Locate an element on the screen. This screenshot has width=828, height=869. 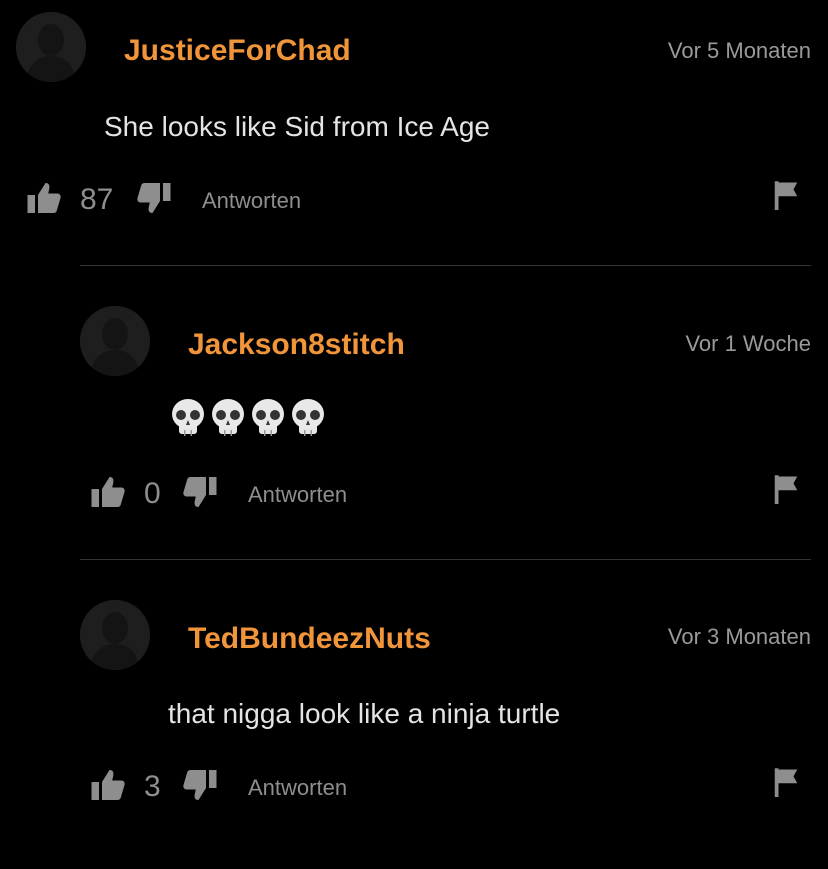
comment-timestamp: Vor 5 Monaten is located at coordinates (739, 50).